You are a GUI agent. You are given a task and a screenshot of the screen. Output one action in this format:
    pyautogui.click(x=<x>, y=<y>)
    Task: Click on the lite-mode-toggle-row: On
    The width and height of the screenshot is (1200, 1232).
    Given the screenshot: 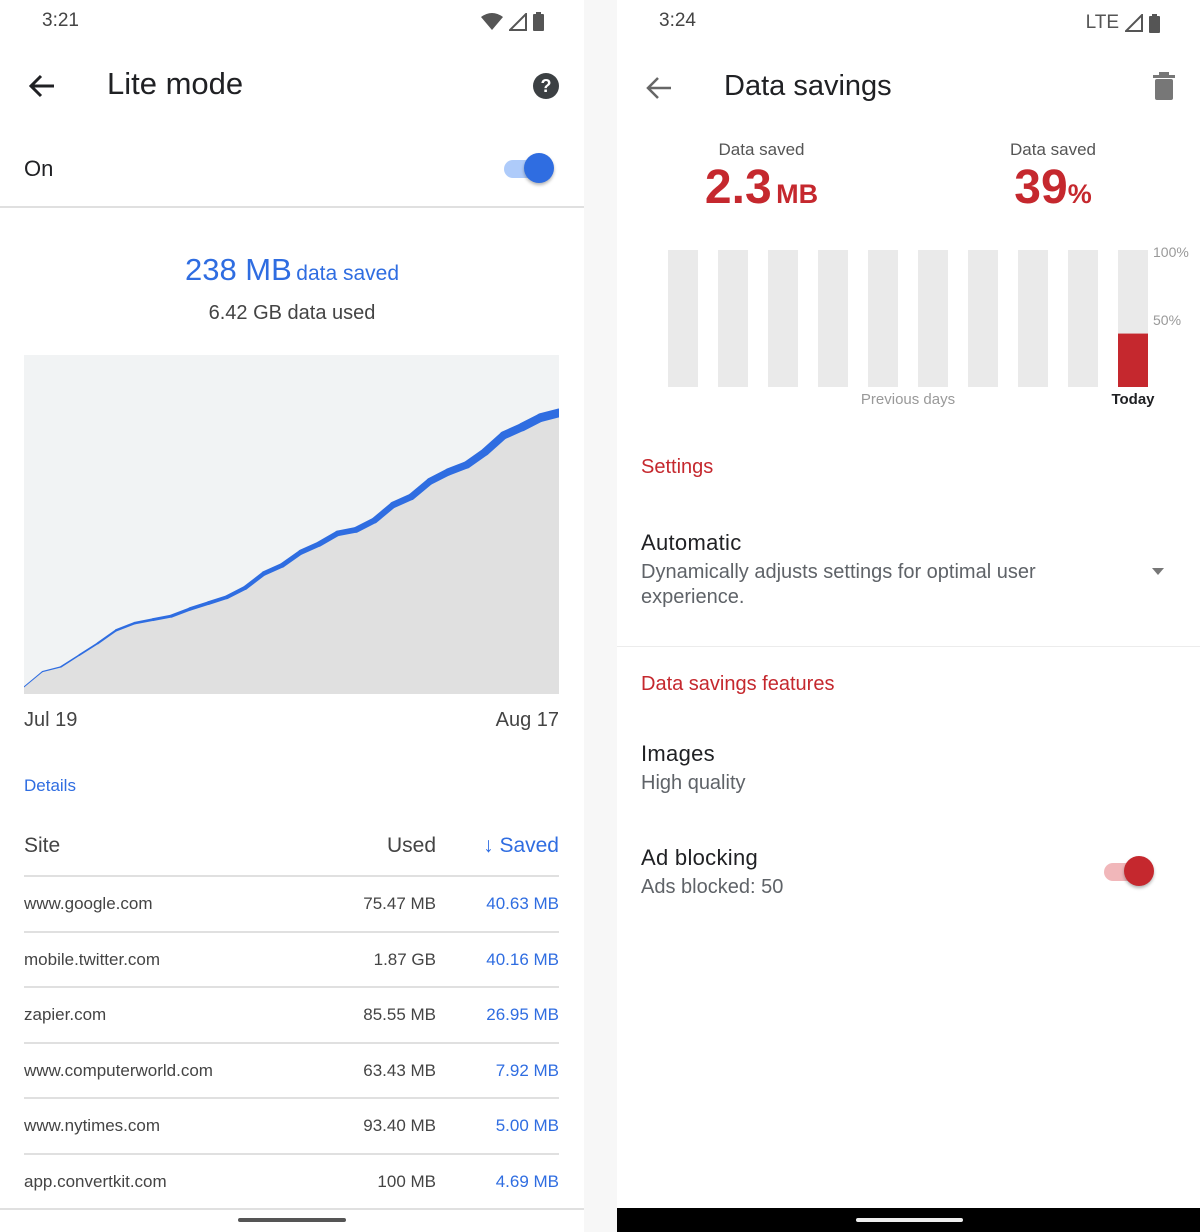 What is the action you would take?
    pyautogui.click(x=292, y=174)
    